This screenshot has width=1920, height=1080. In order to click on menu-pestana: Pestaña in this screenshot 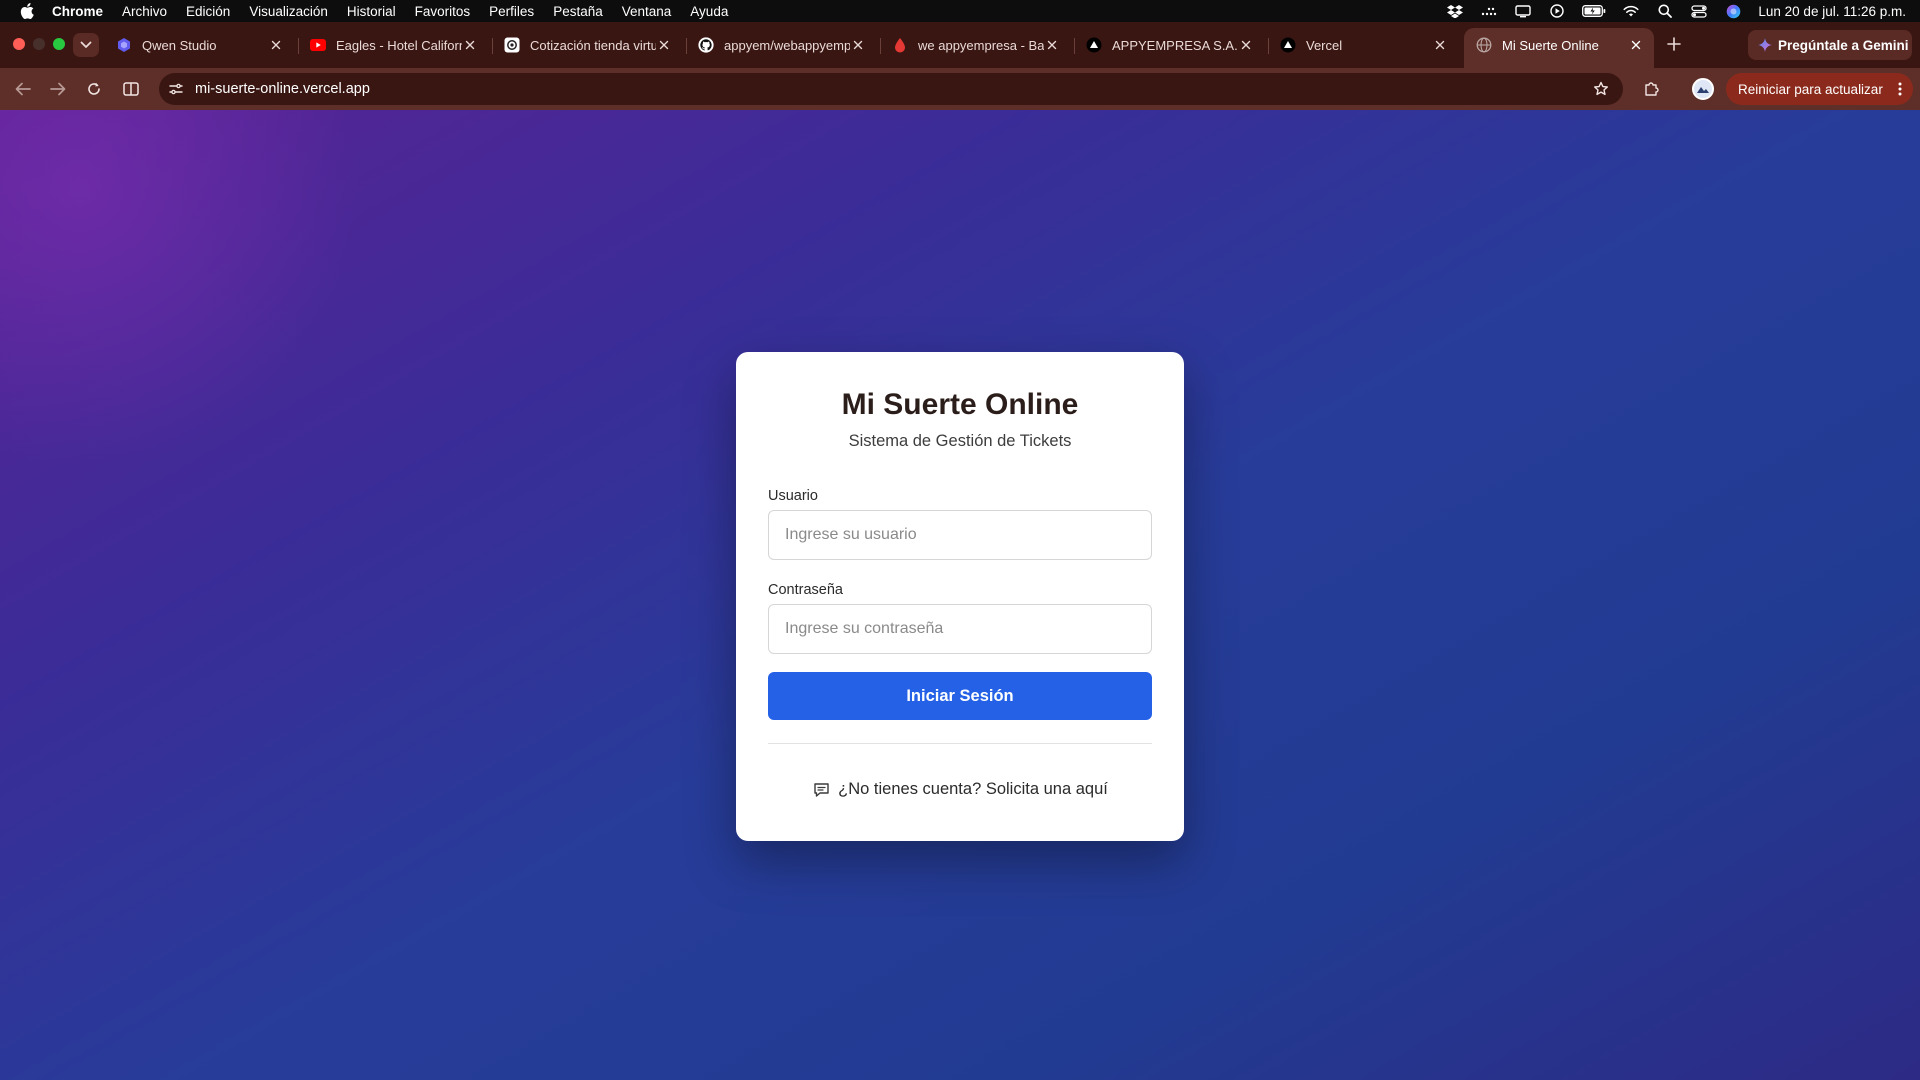, I will do `click(578, 11)`.